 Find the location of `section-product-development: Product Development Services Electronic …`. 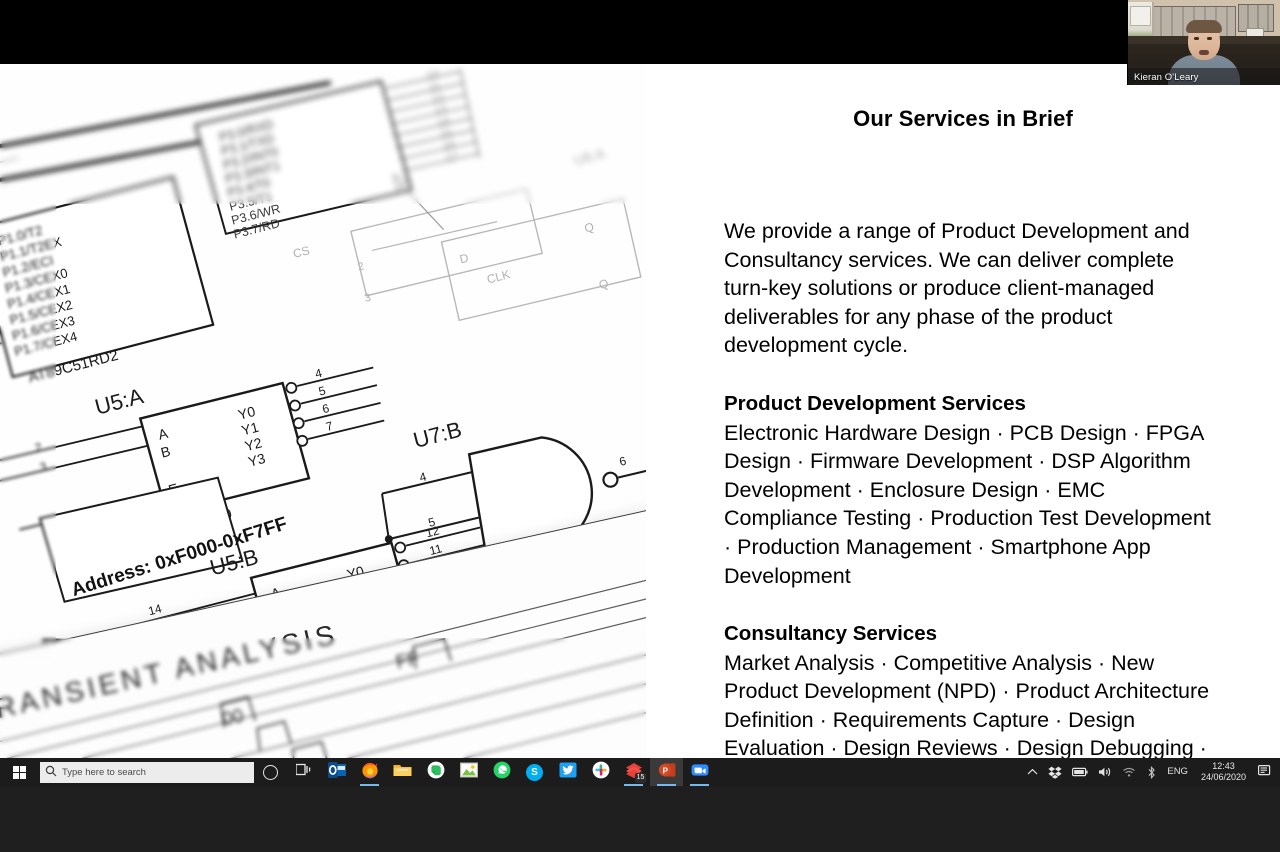

section-product-development: Product Development Services Electronic … is located at coordinates (969, 490).